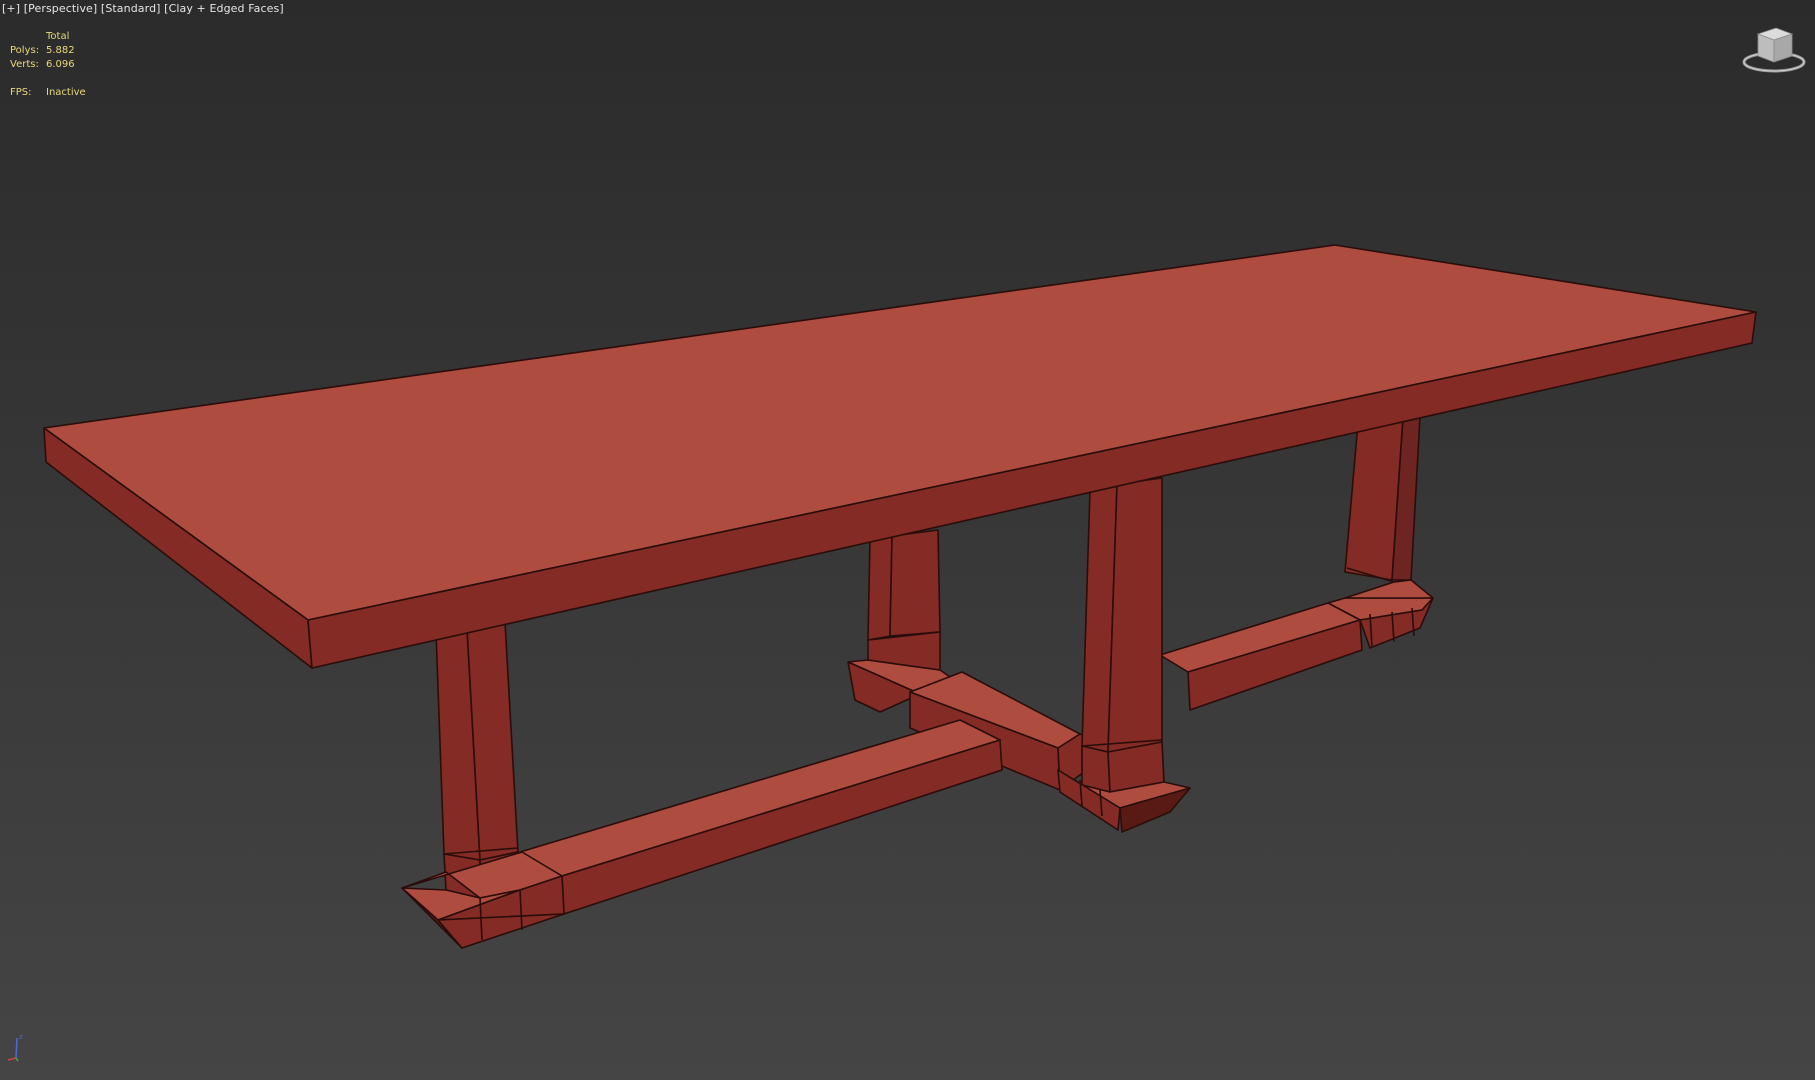 The width and height of the screenshot is (1815, 1080). I want to click on leg-front-left, so click(483, 785).